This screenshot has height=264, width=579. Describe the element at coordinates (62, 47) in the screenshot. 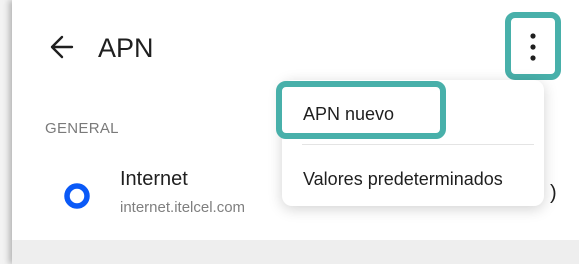

I see `arrow-left-icon` at that location.